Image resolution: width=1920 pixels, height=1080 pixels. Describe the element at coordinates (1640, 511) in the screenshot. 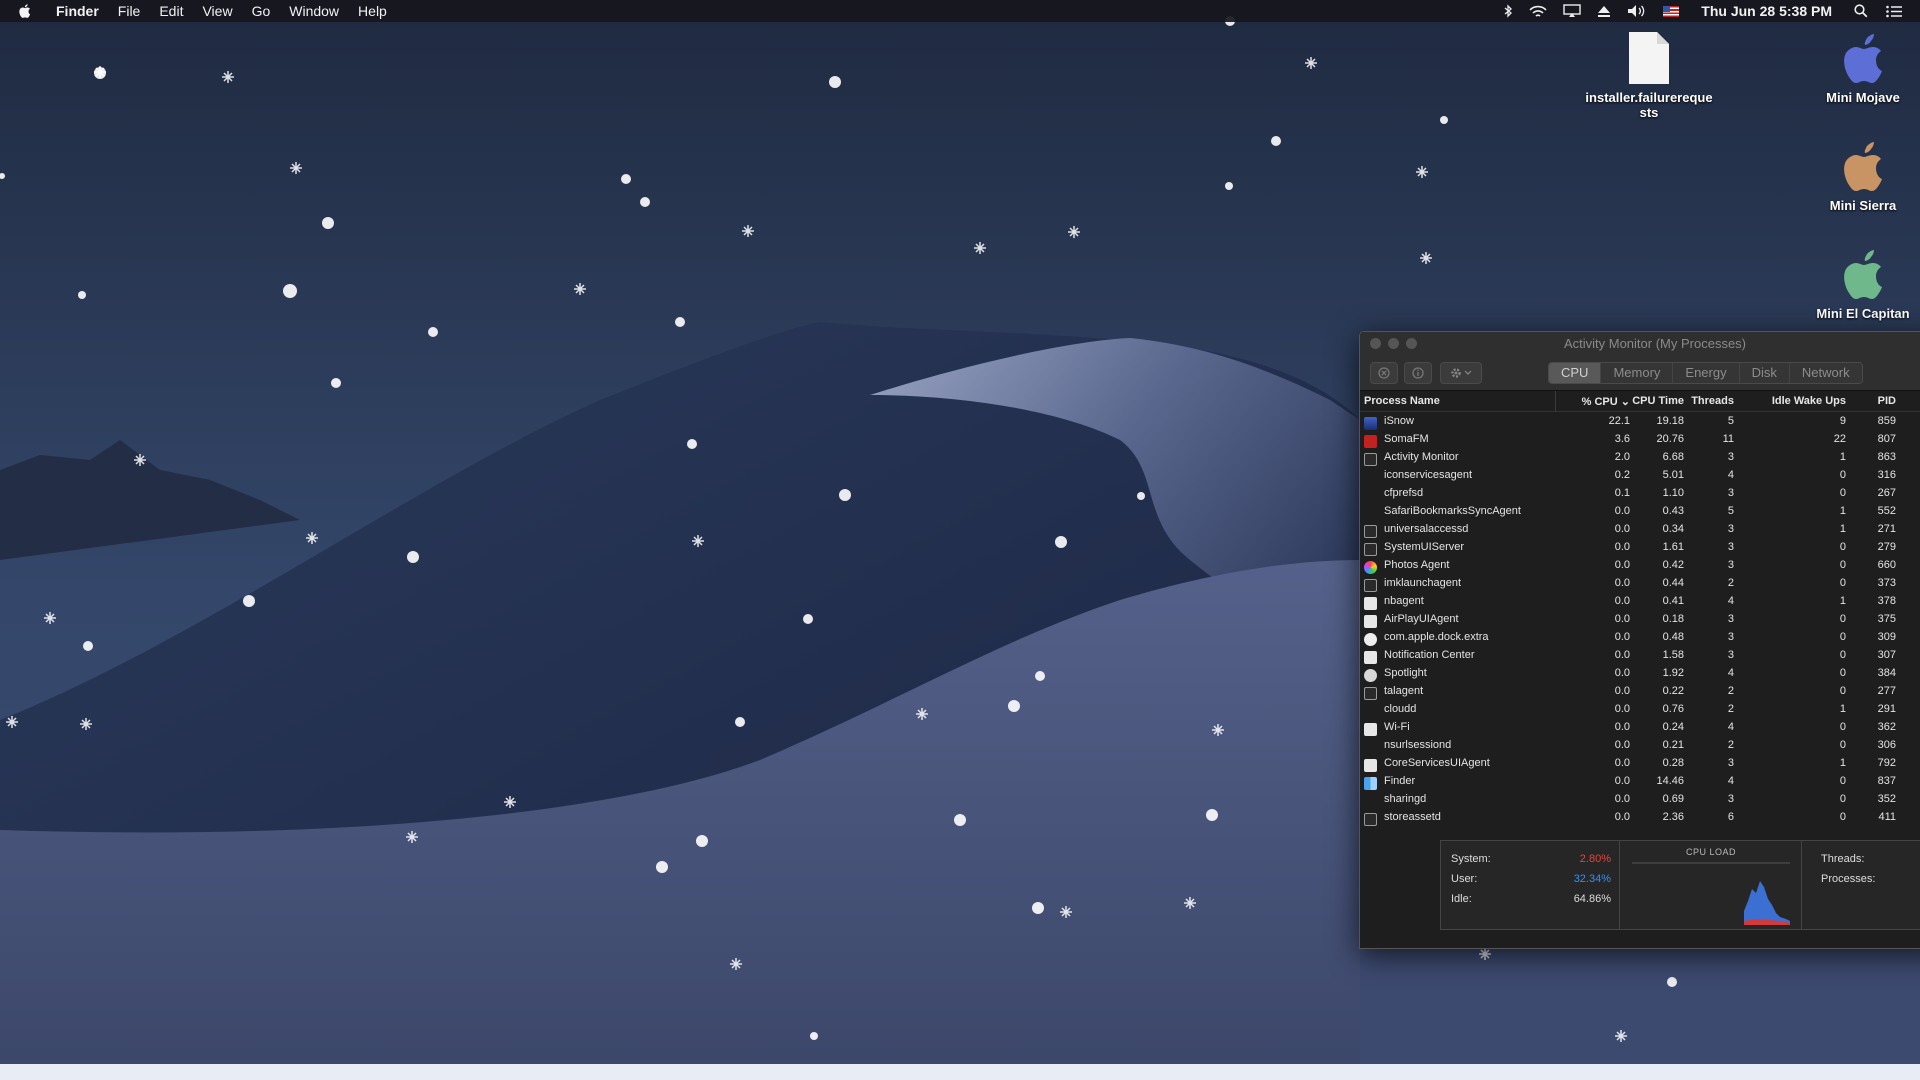

I see `process-row: SafariBookmarksSyncAgent 0.0 0.43 5 1 552` at that location.